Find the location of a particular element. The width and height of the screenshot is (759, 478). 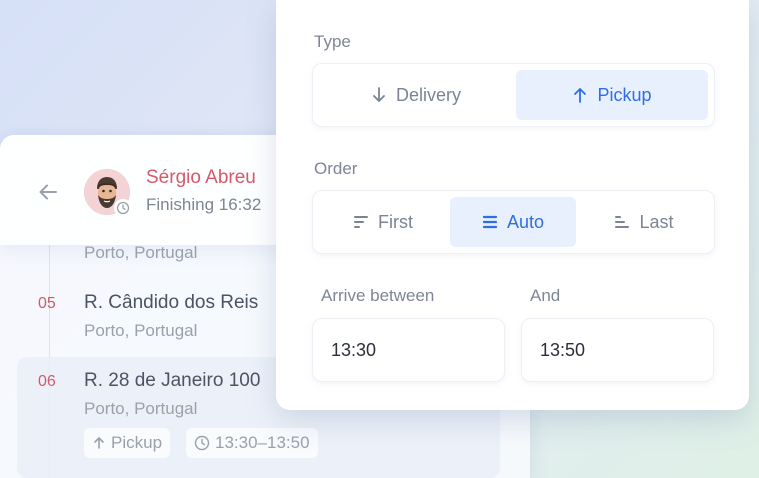

back-button is located at coordinates (48, 192).